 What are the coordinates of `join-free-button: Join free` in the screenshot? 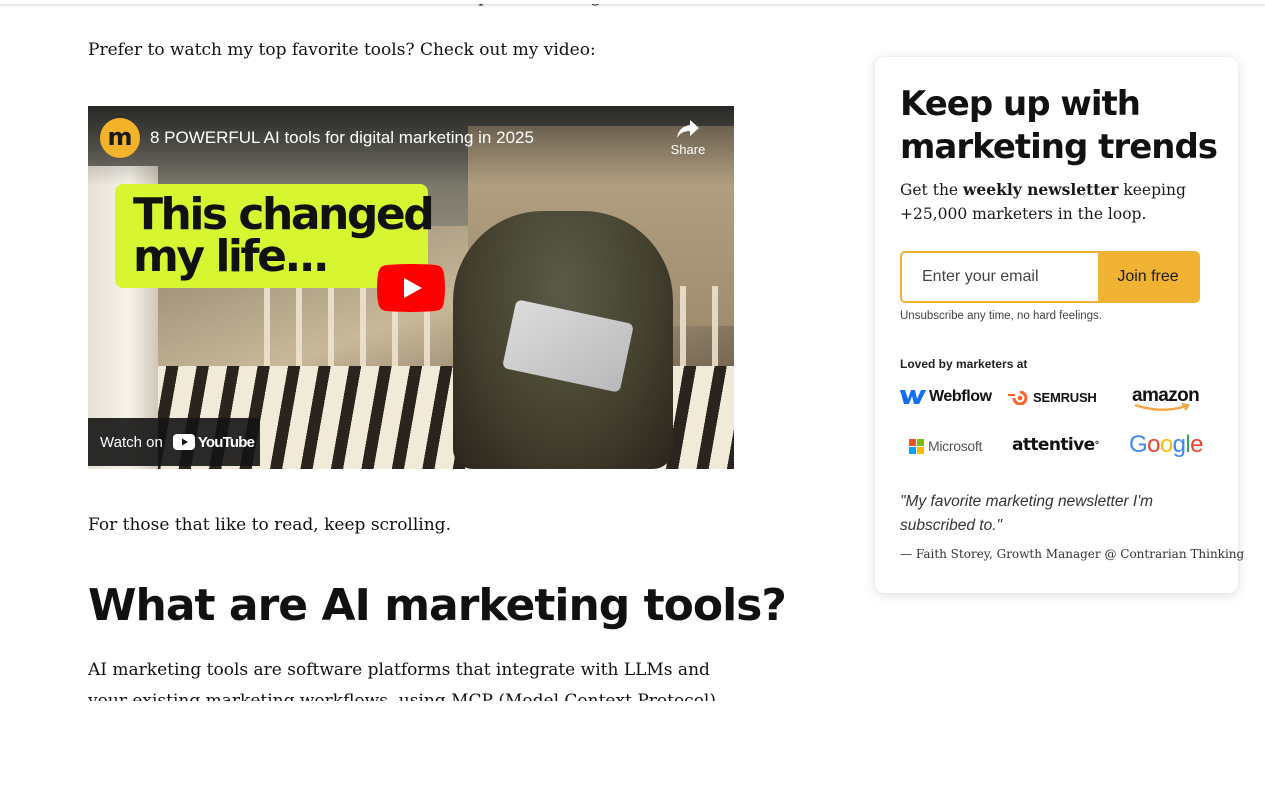 It's located at (1148, 277).